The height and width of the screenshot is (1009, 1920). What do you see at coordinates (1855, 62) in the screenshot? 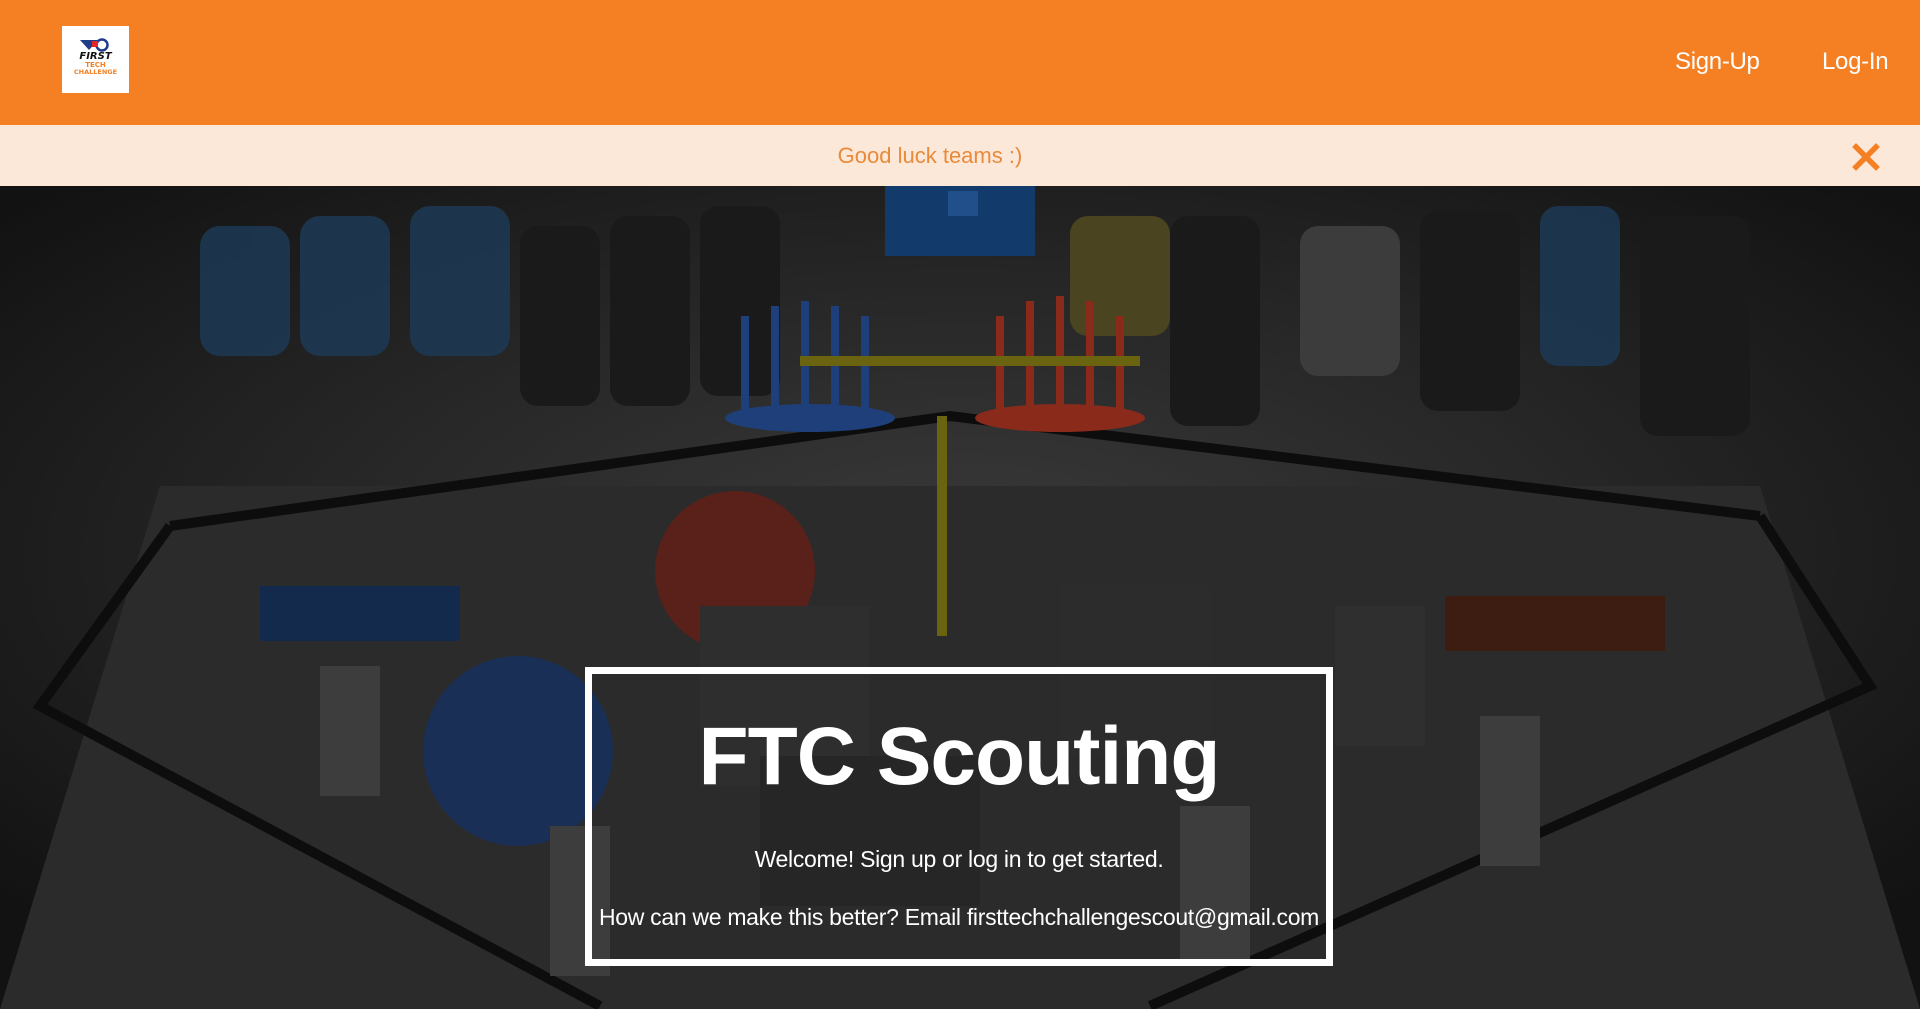
I see `login-link: Log-In` at bounding box center [1855, 62].